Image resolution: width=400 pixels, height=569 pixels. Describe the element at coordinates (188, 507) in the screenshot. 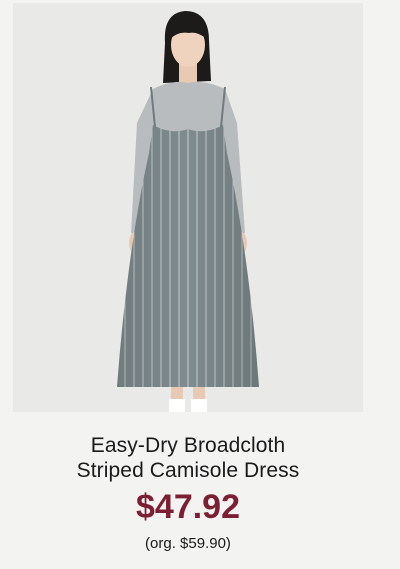

I see `sale-price: $47.92` at that location.